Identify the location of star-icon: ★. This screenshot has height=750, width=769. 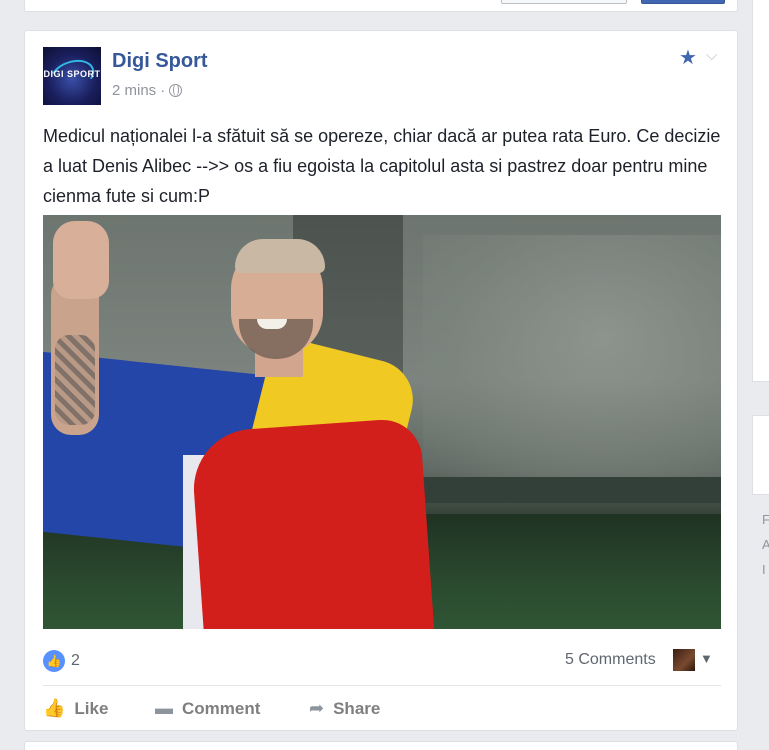
(688, 57).